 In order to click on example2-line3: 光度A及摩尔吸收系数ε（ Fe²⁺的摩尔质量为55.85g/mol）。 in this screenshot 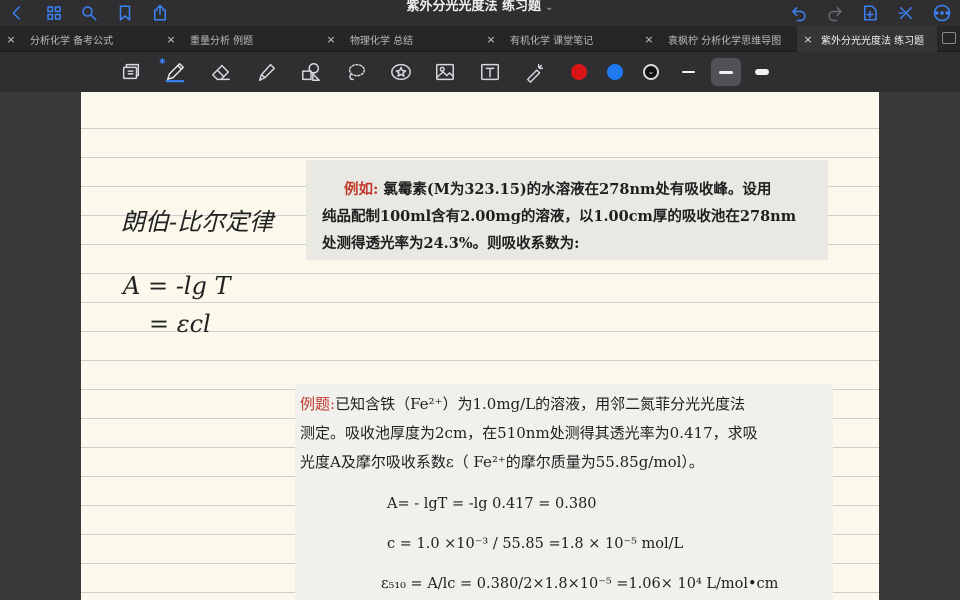, I will do `click(502, 462)`.